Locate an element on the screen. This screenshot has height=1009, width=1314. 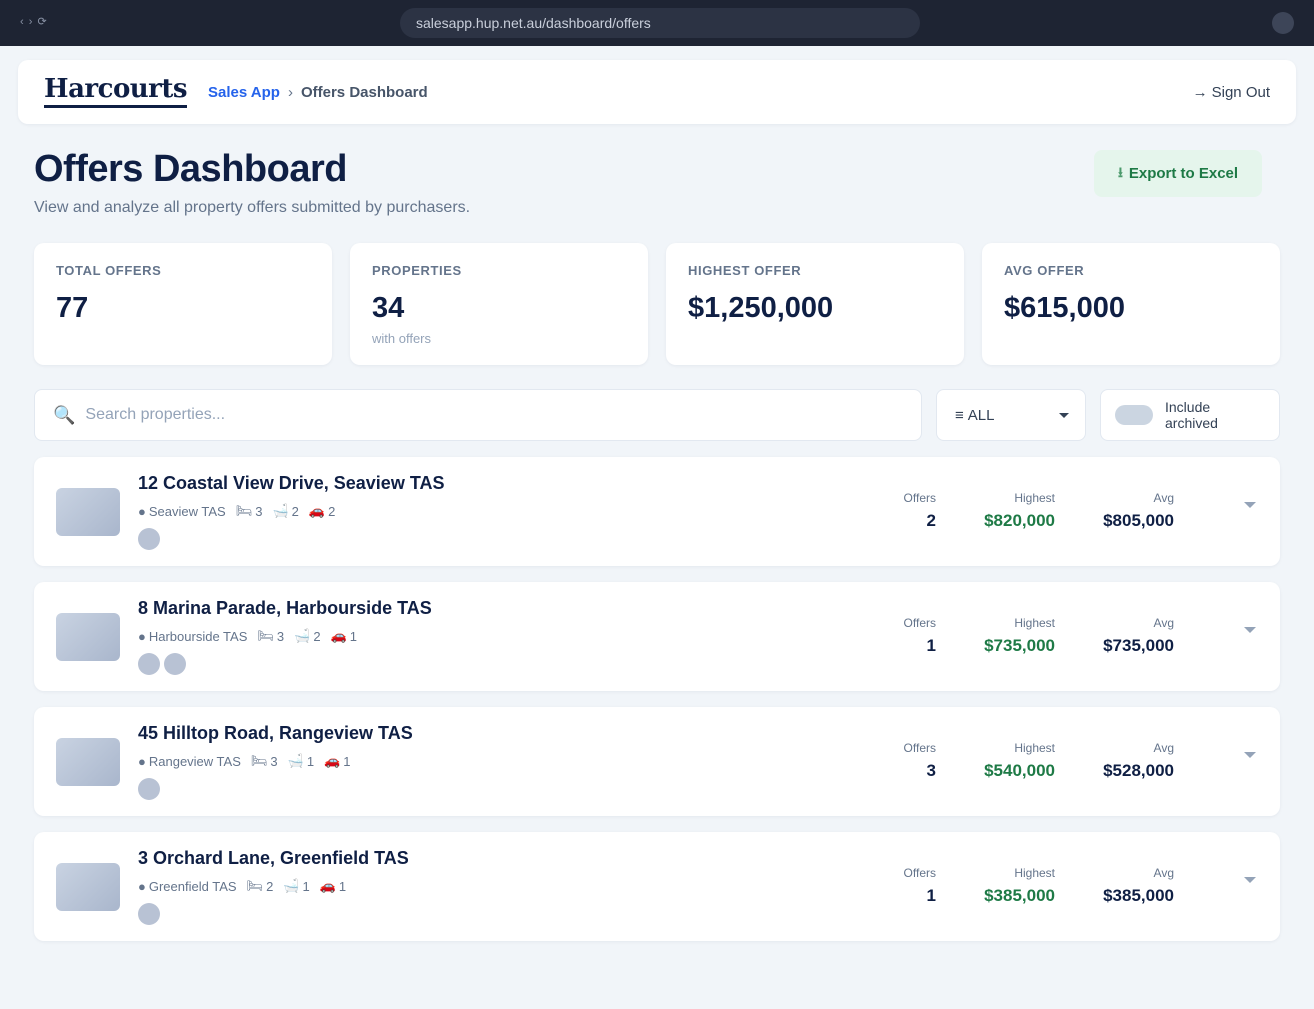
property-title: 3 Orchard Lane, Greenfield TAS is located at coordinates (273, 858).